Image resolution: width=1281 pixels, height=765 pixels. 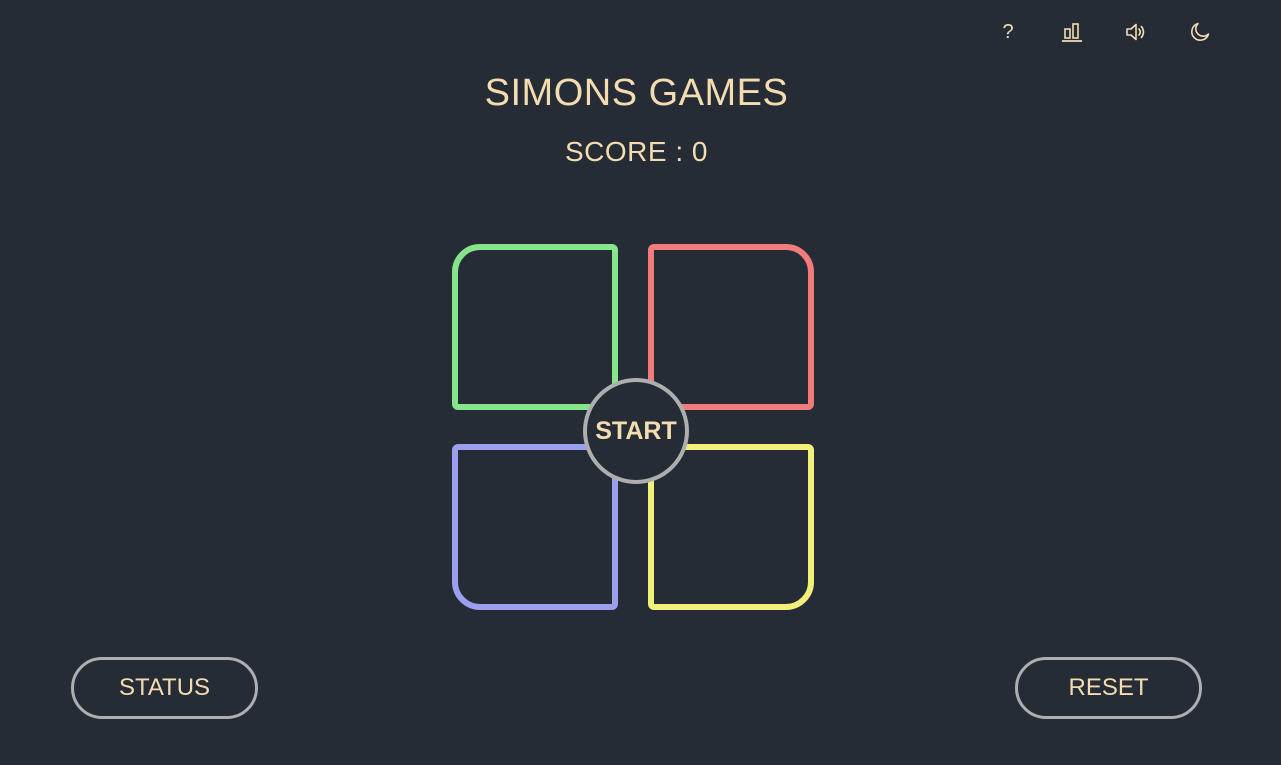 I want to click on dark-mode-icon, so click(x=1200, y=32).